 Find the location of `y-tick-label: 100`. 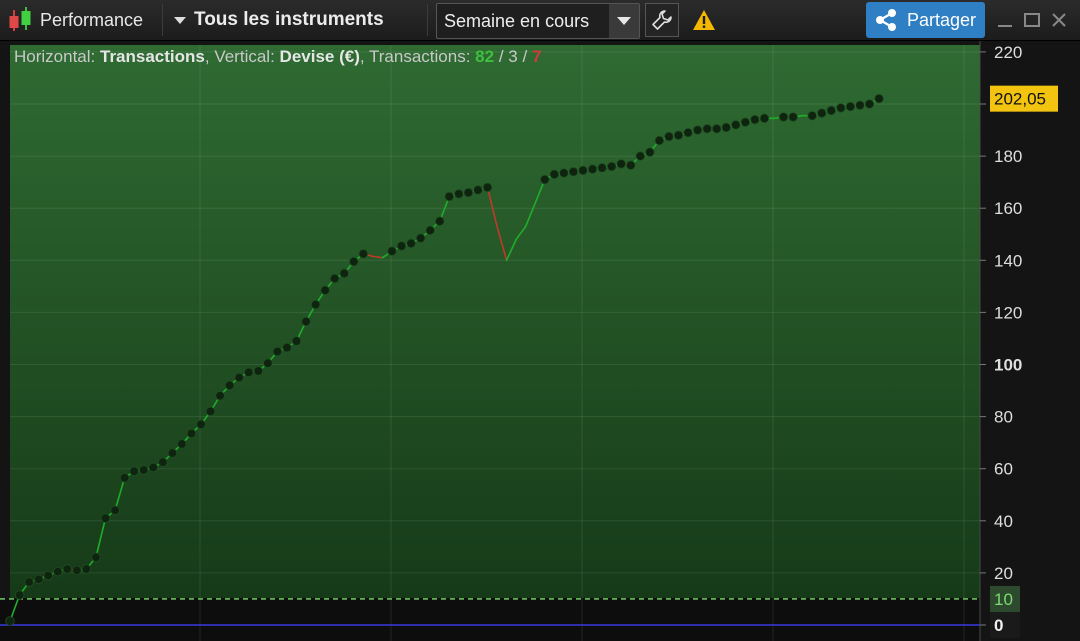

y-tick-label: 100 is located at coordinates (1008, 365).